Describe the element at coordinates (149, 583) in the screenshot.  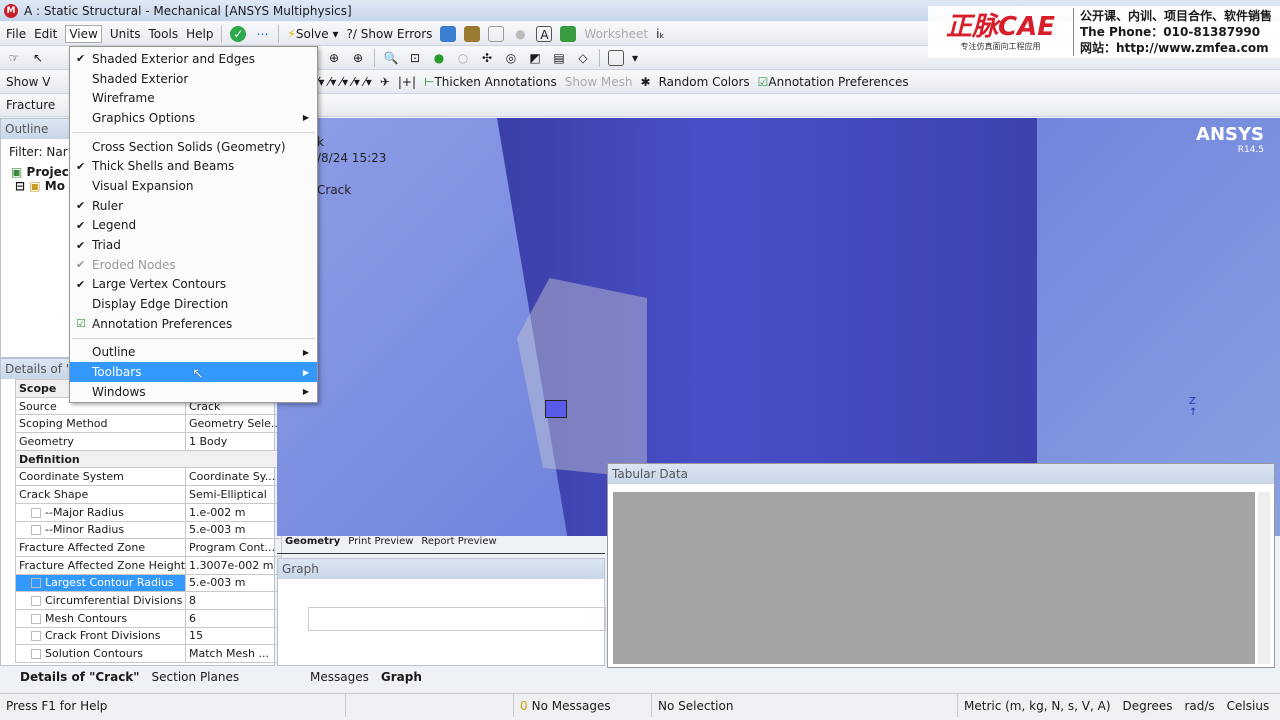
I see `details-row: Largest Contour Radius 5.e-003 m` at that location.